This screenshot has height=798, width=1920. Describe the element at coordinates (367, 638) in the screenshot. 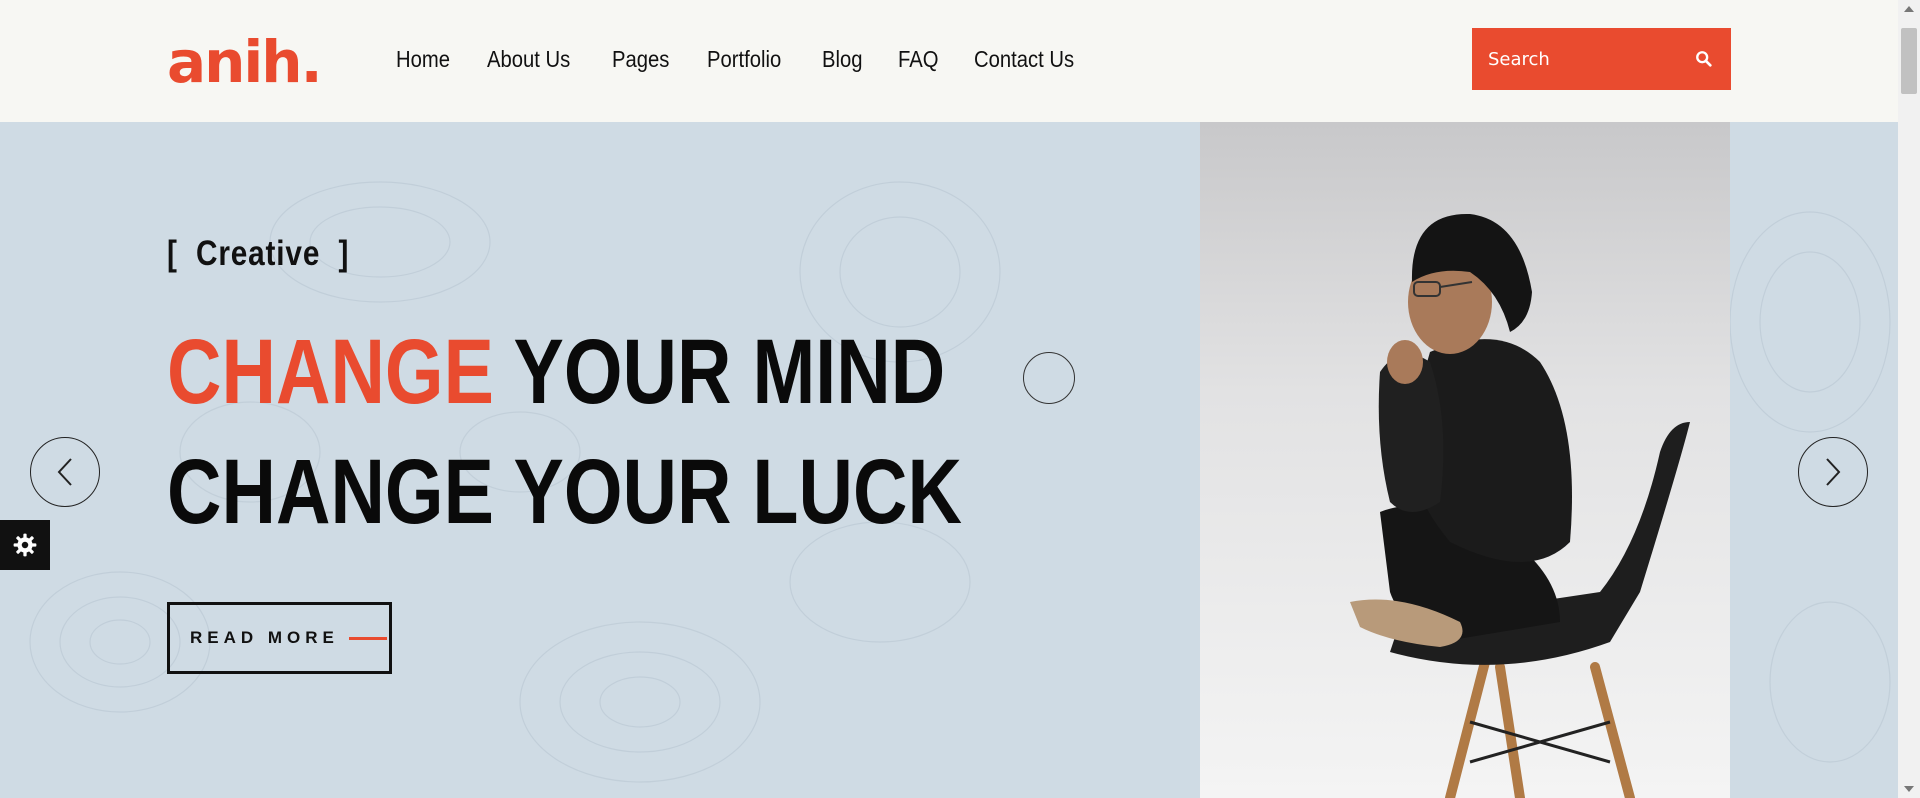

I see `dash-decoration` at that location.